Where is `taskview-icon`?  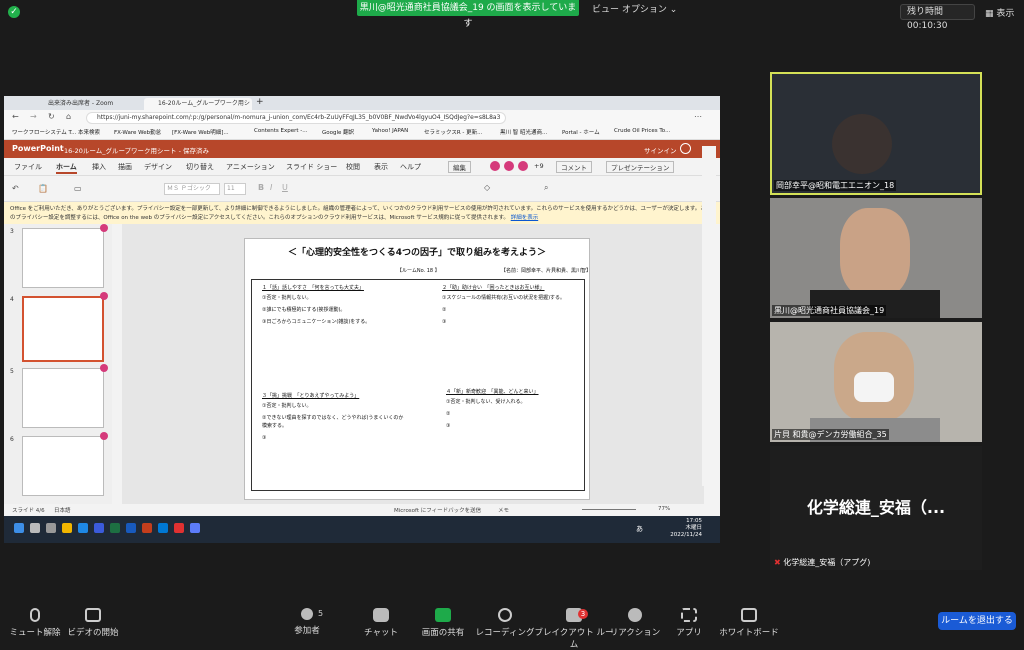 taskview-icon is located at coordinates (51, 528).